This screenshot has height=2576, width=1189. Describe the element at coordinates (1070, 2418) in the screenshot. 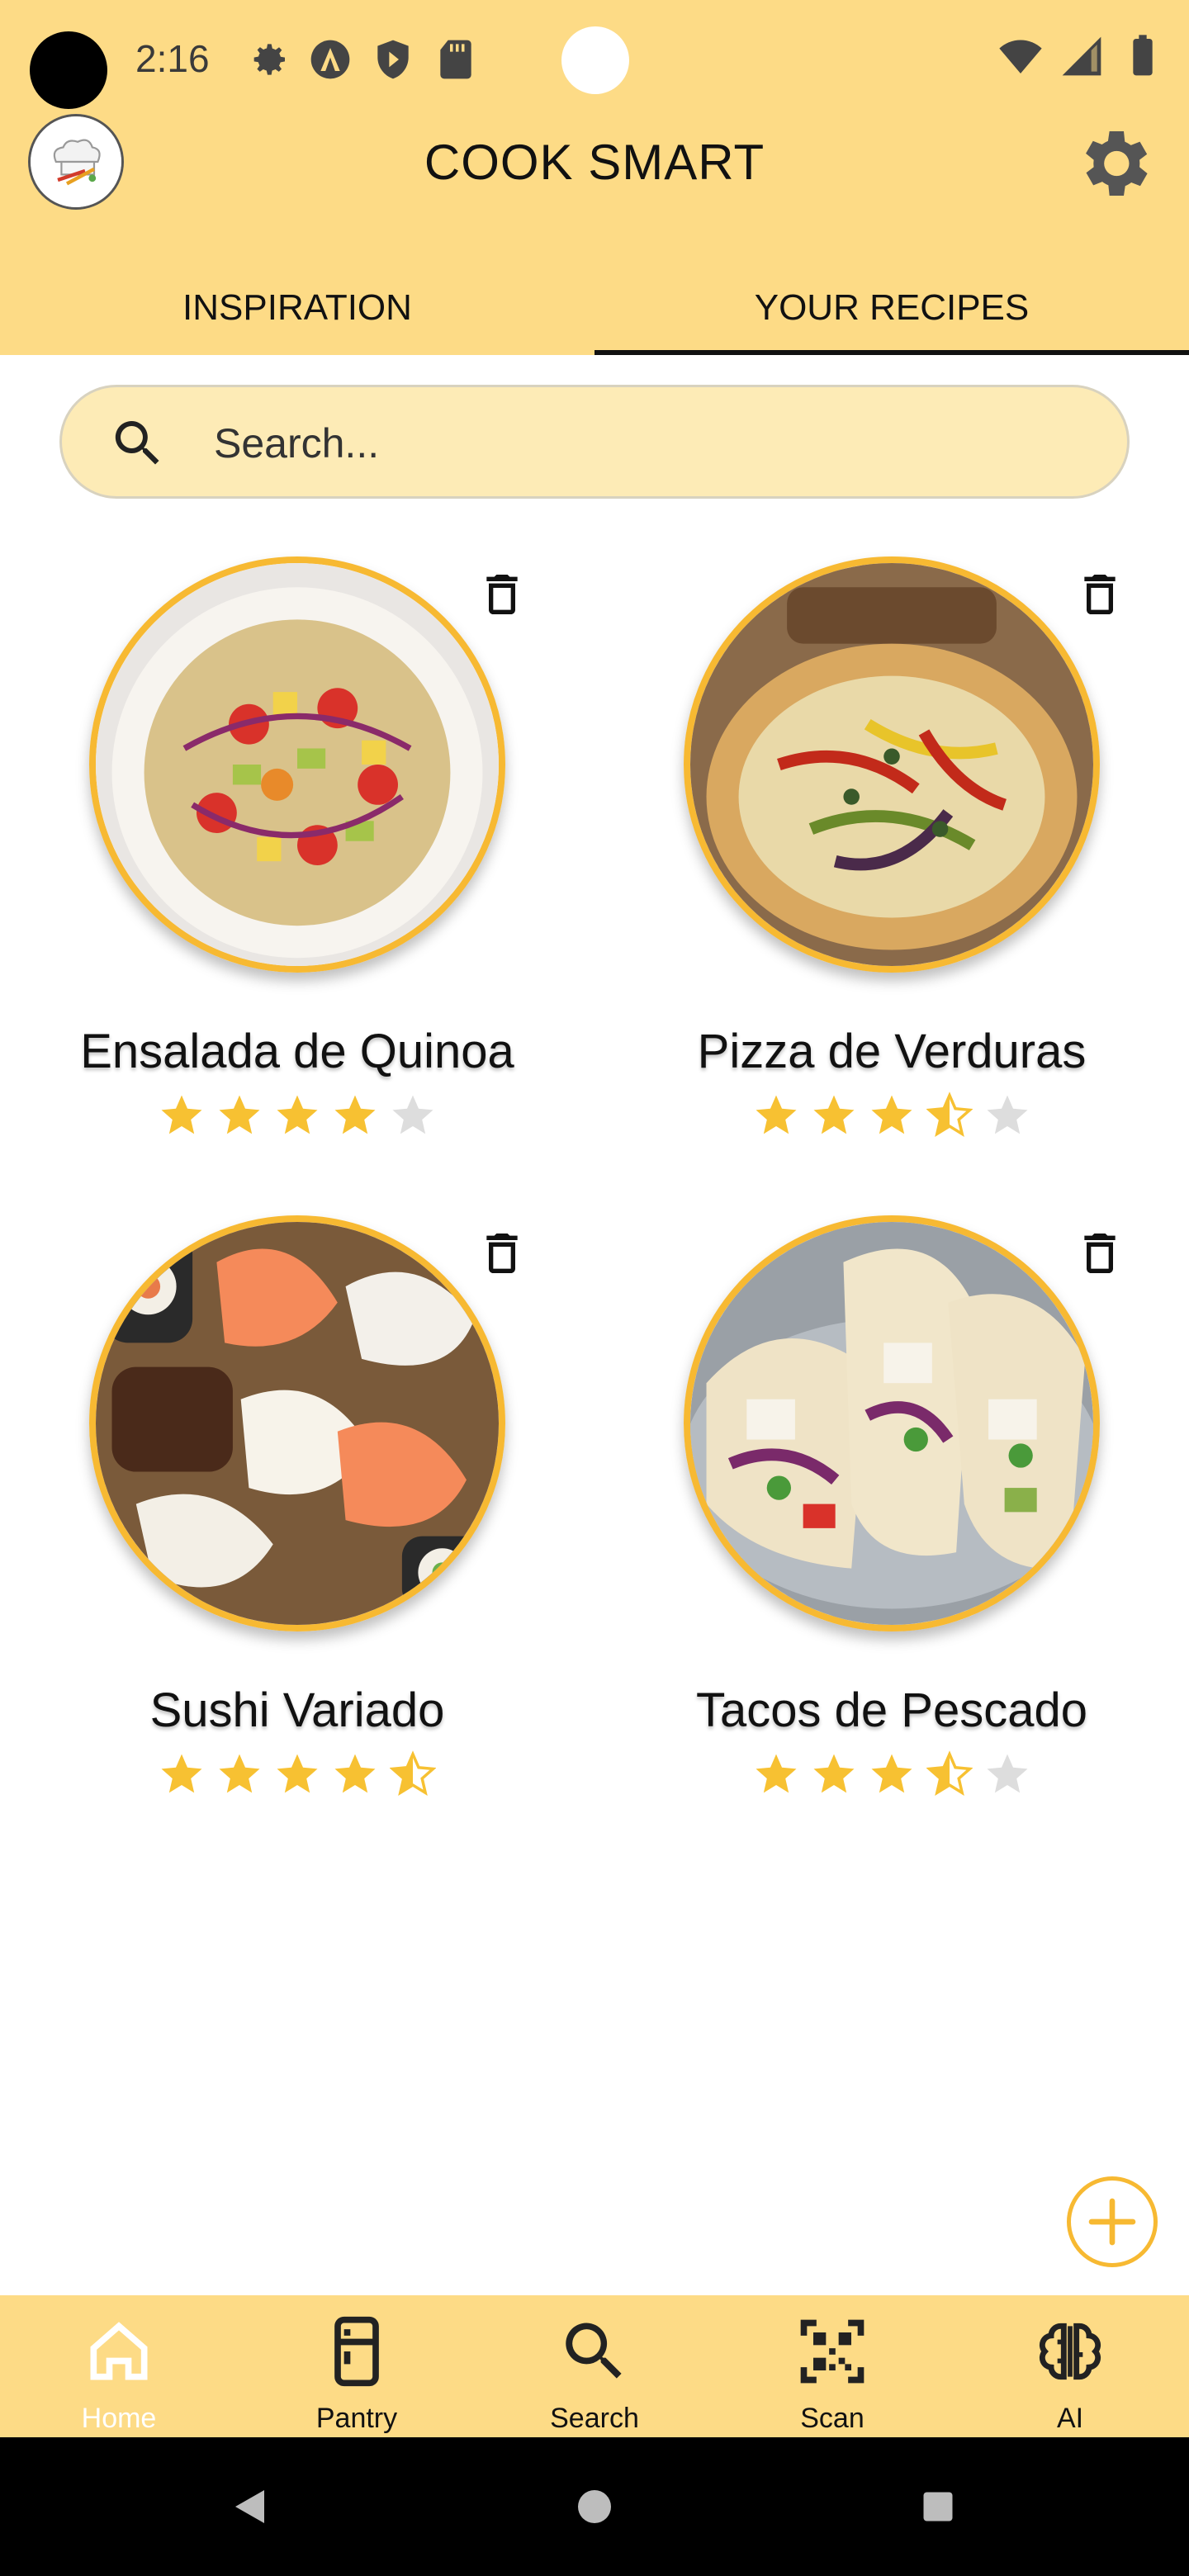

I see `nav-label: AI` at that location.